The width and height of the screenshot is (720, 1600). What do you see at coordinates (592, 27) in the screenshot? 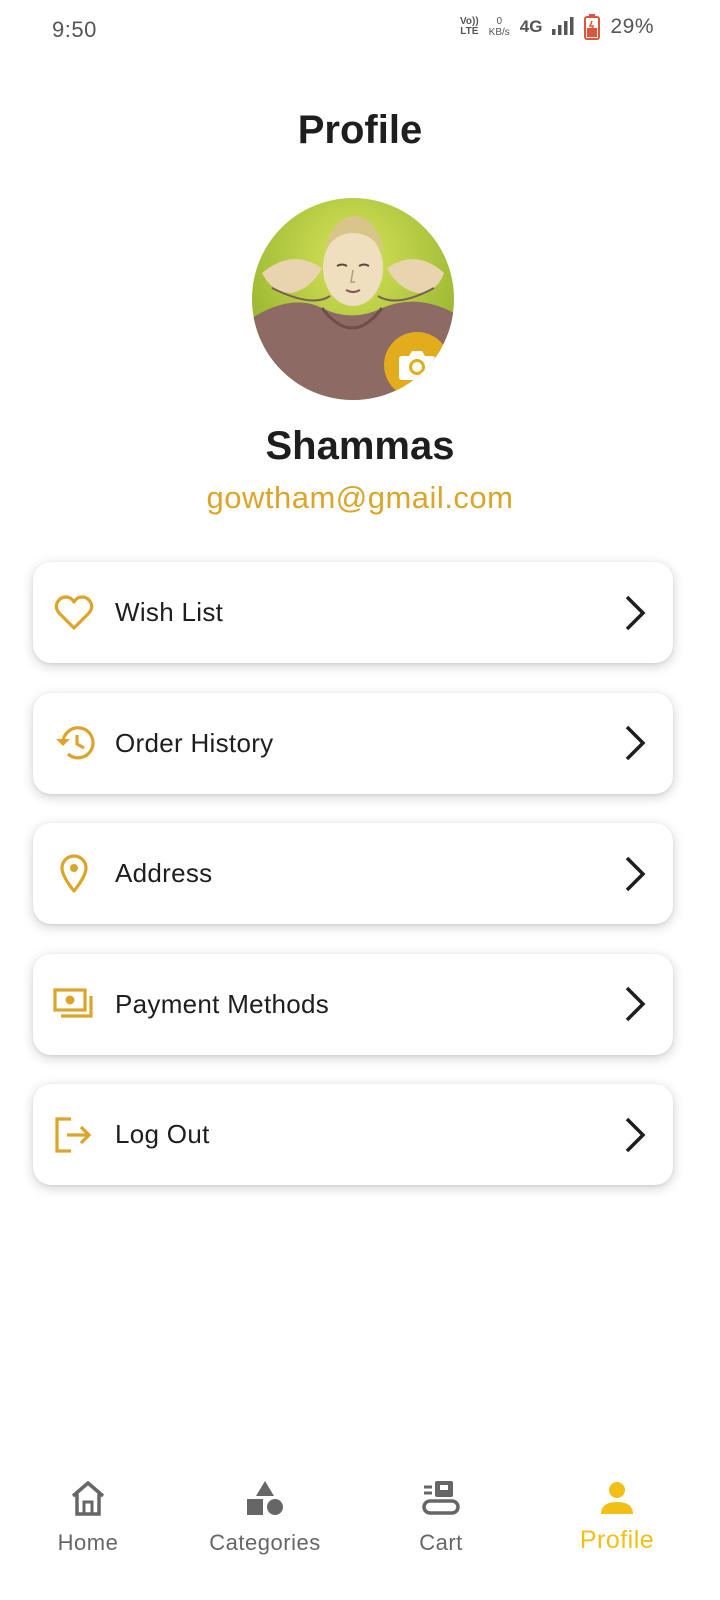
I see `battery-icon` at bounding box center [592, 27].